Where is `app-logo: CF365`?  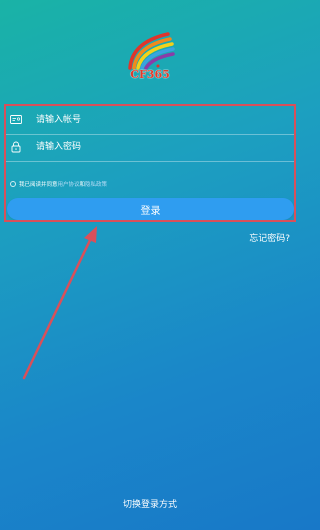
app-logo: CF365 is located at coordinates (150, 58).